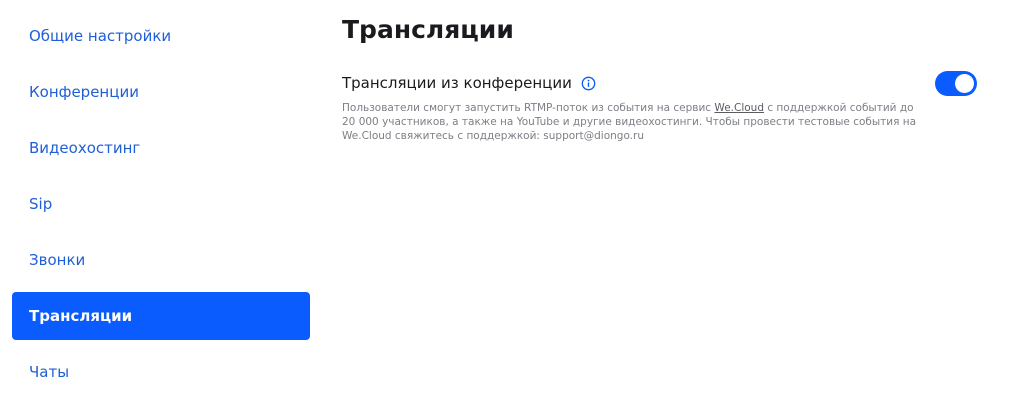 The width and height of the screenshot is (1020, 397). I want to click on we-cloud-link: We.Cloud, so click(739, 108).